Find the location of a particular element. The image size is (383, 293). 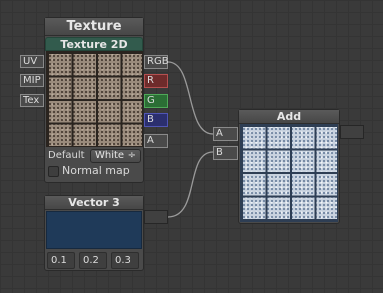

texture-mode-label: Default is located at coordinates (66, 155).